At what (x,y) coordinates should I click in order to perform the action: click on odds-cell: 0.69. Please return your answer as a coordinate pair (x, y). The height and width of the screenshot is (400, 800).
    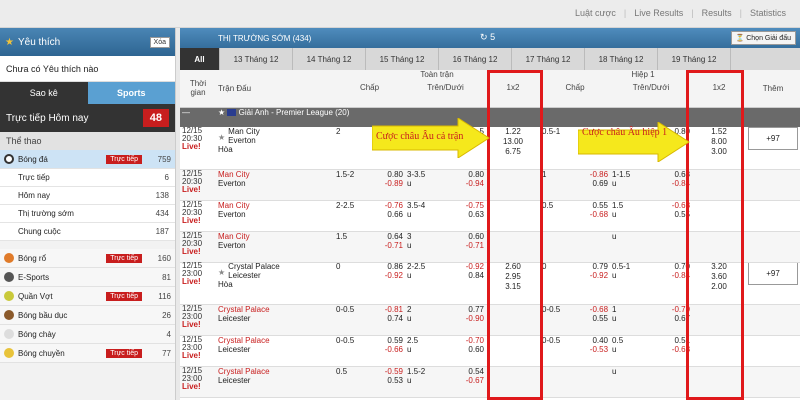
    Looking at the image, I should click on (596, 183).